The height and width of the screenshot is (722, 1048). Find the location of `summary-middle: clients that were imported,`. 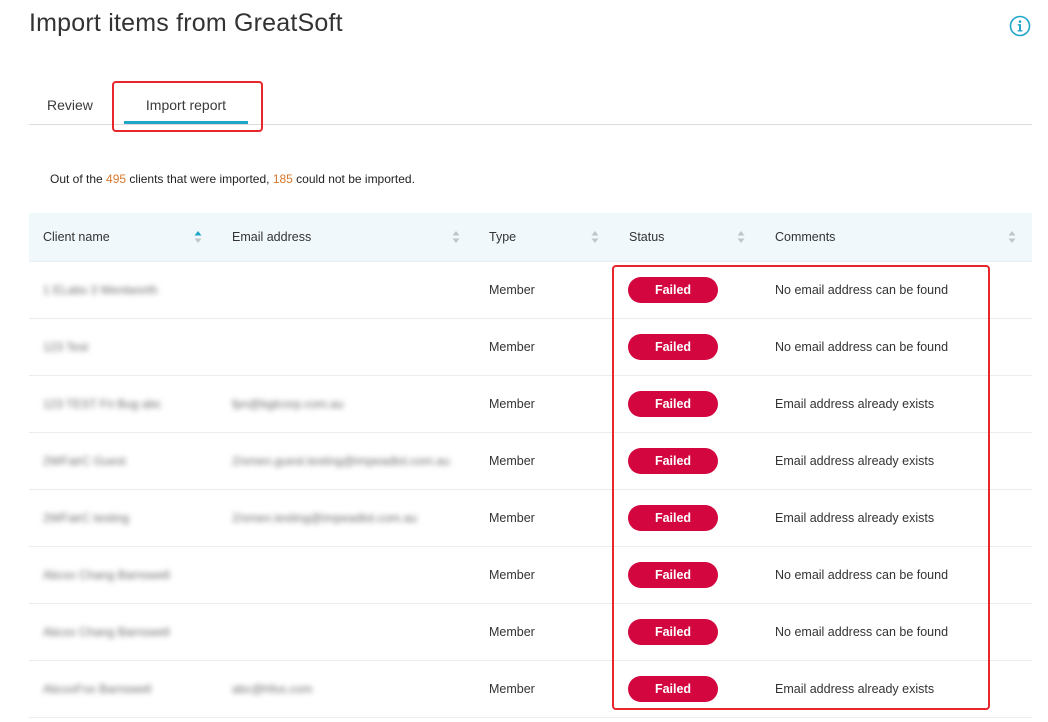

summary-middle: clients that were imported, is located at coordinates (199, 179).